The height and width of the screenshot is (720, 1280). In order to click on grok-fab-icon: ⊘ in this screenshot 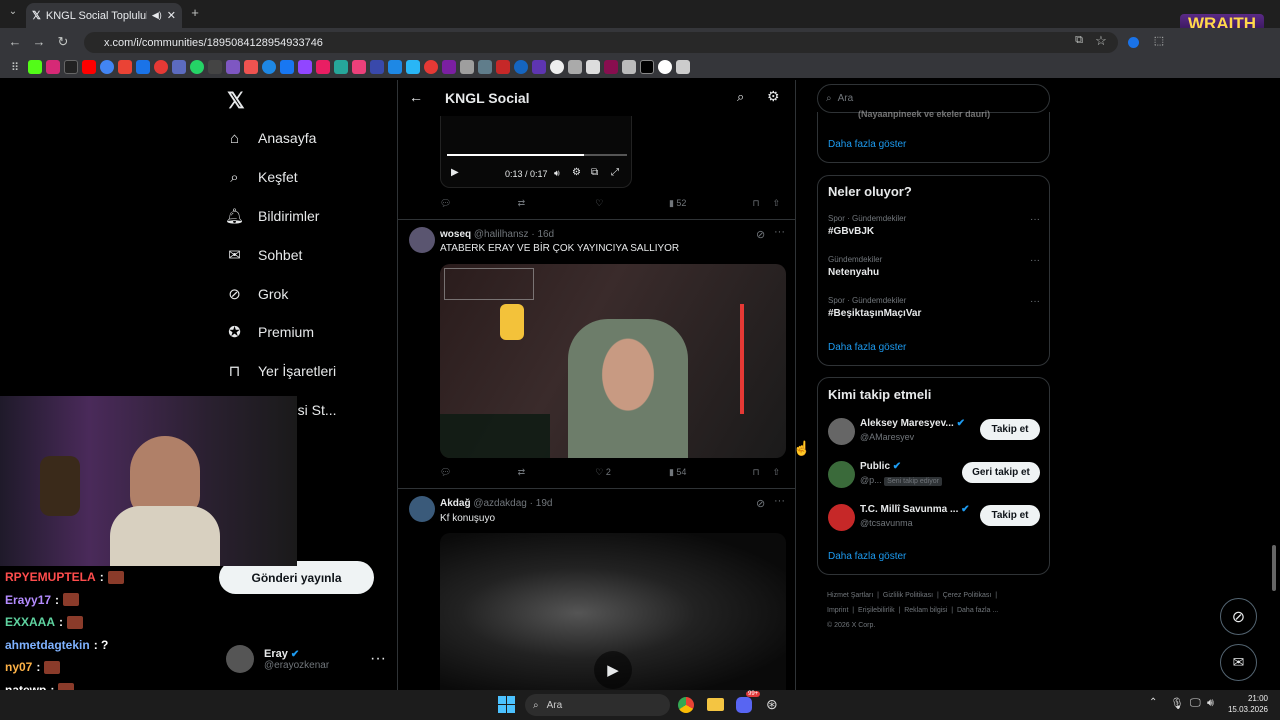, I will do `click(1238, 616)`.